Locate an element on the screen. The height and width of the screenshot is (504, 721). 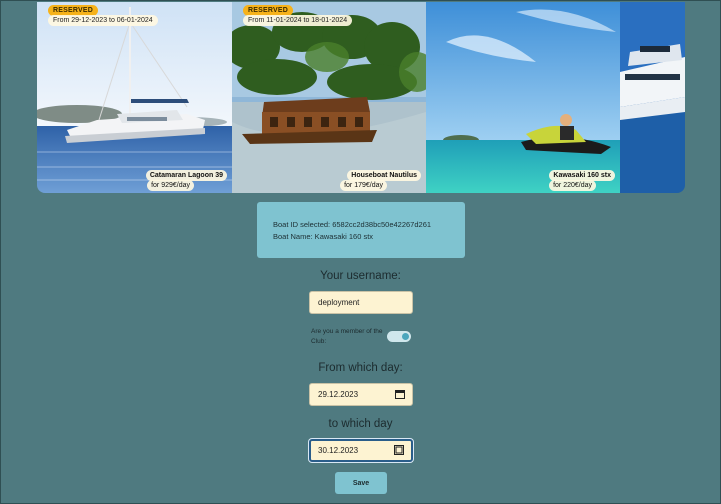
member-toggle is located at coordinates (399, 336).